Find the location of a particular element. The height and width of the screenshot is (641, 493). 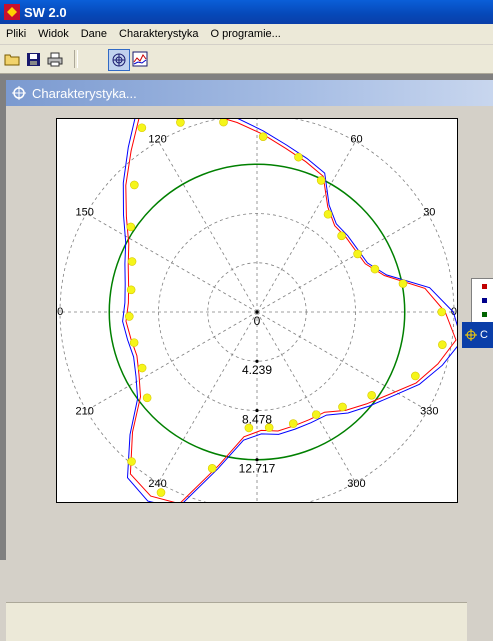

print-icon is located at coordinates (55, 59).